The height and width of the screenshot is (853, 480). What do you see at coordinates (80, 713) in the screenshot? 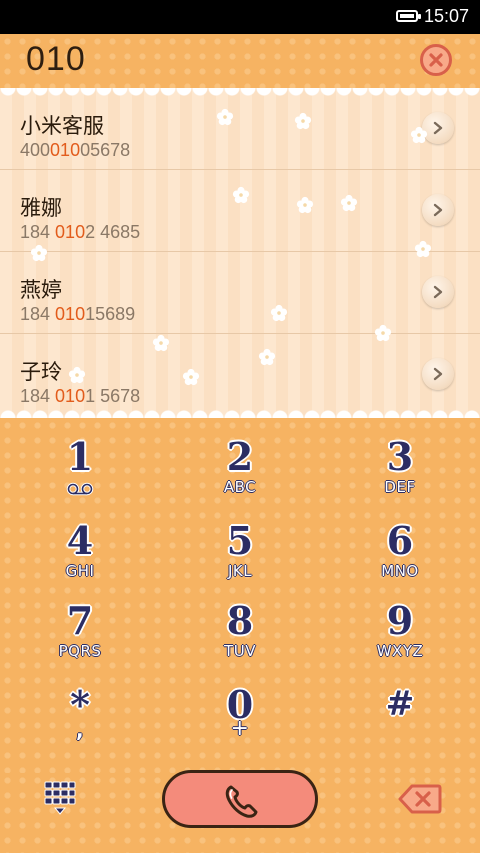
I see `key-star: * ,` at bounding box center [80, 713].